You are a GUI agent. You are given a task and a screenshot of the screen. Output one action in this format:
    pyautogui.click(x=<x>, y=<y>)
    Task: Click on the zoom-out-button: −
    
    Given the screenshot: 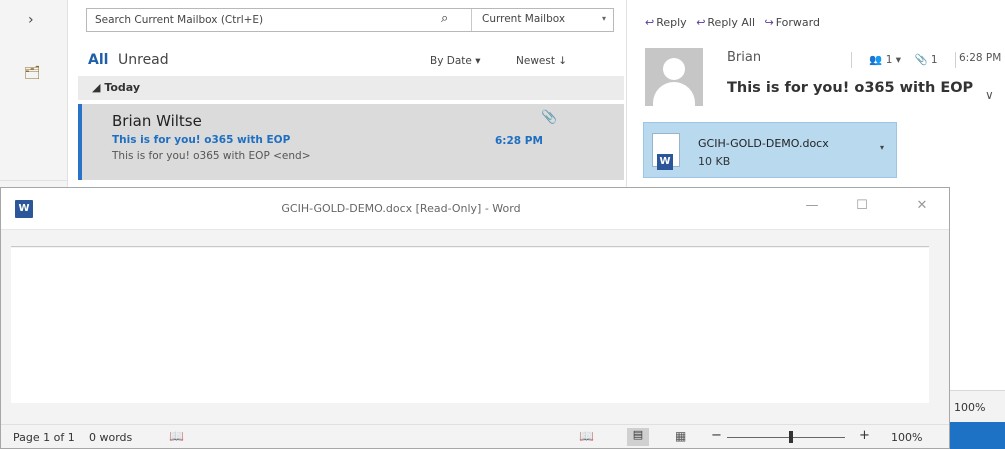 What is the action you would take?
    pyautogui.click(x=716, y=435)
    